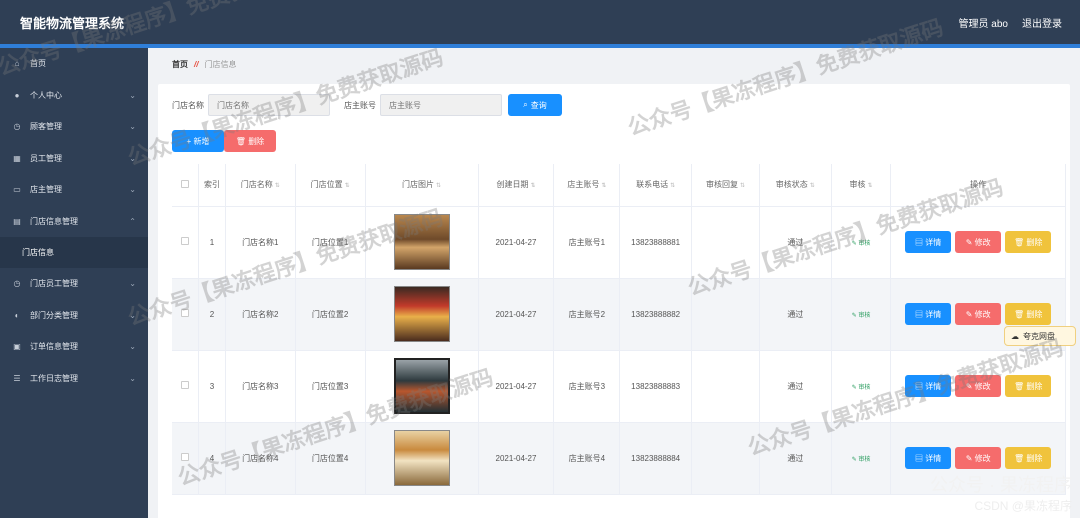  I want to click on col-audit: 审核 ⇅, so click(861, 185).